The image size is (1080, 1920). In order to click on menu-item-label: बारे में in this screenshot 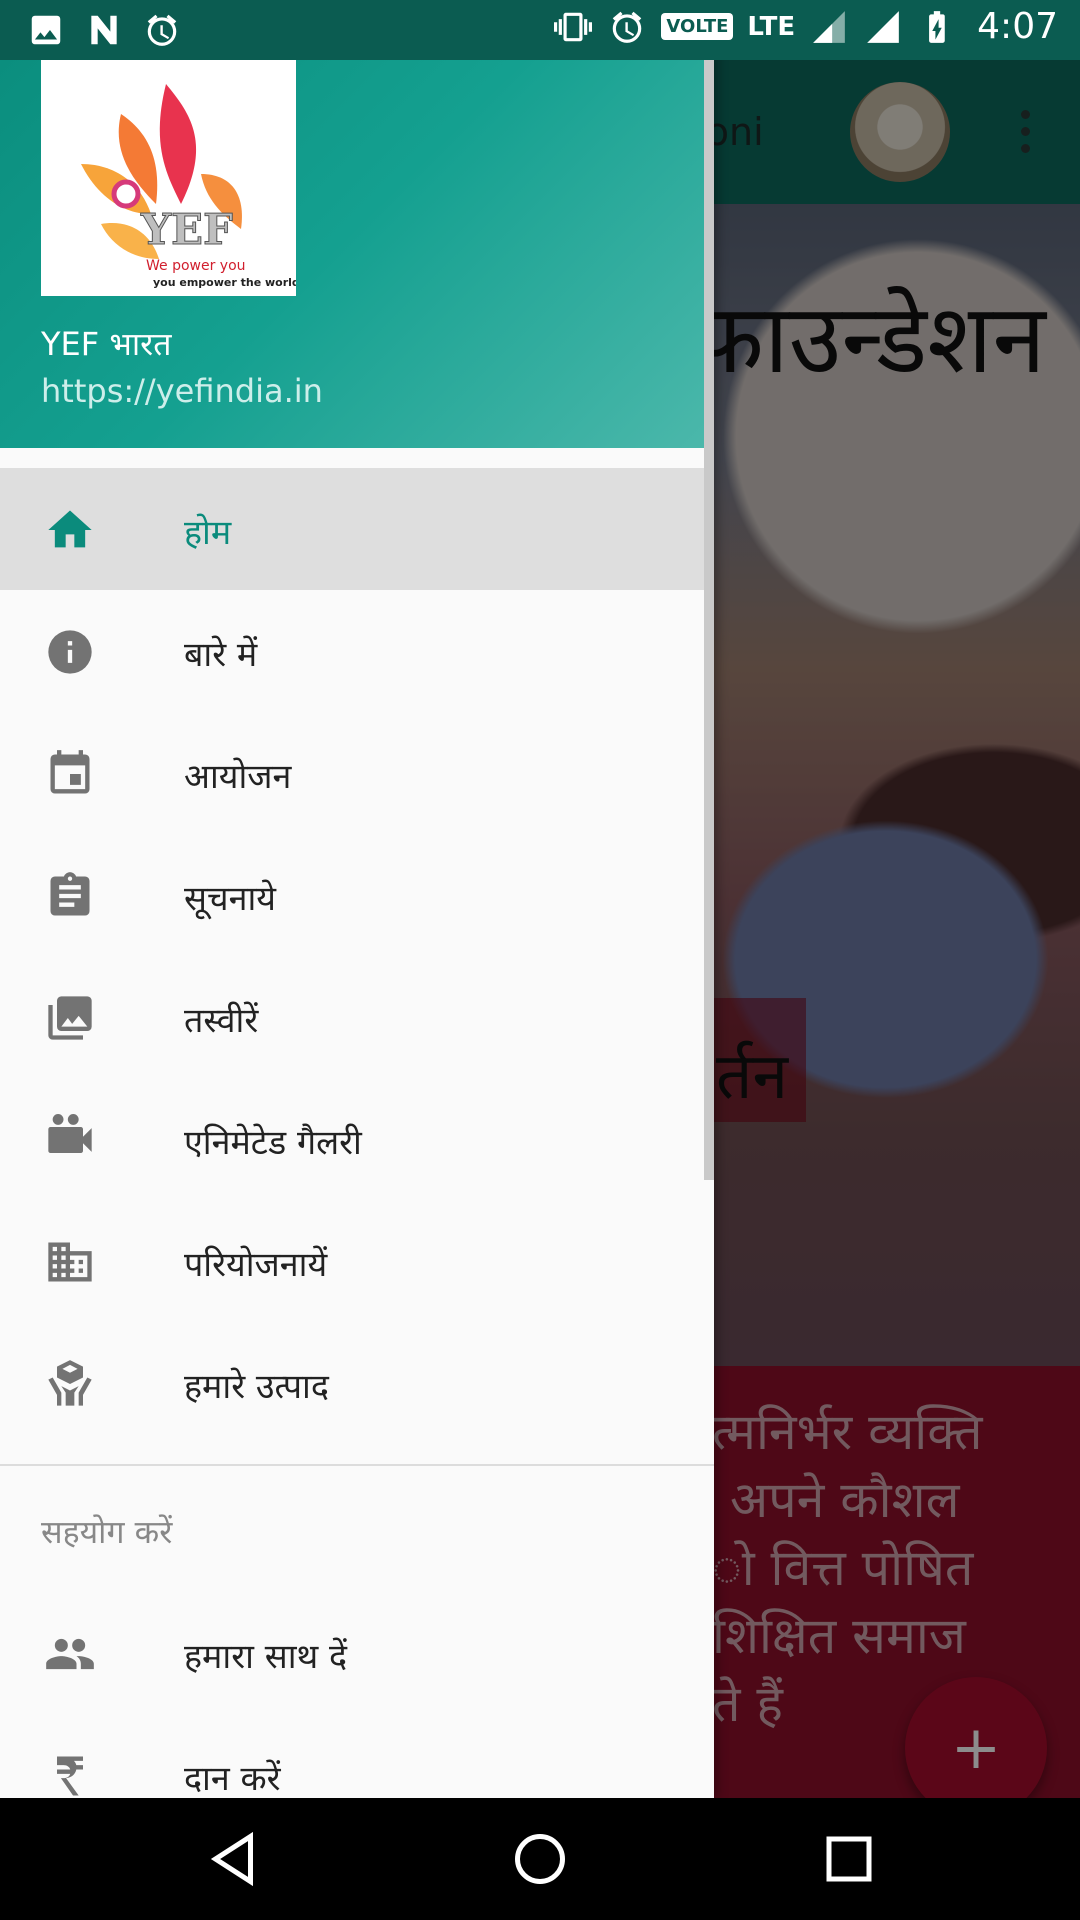, I will do `click(221, 655)`.